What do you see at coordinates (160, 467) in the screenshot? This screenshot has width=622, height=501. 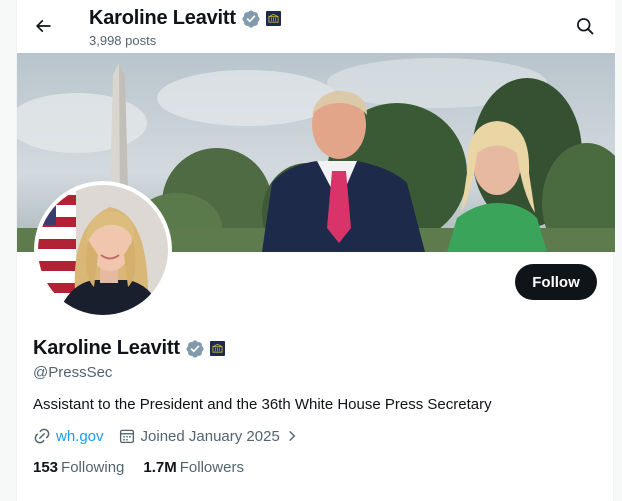 I see `followers-count: 1.7M` at bounding box center [160, 467].